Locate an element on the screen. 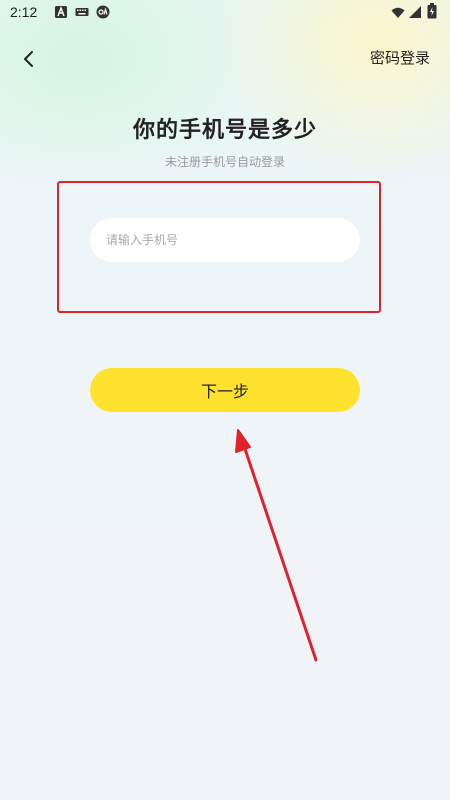 This screenshot has height=800, width=450. back-button is located at coordinates (29, 59).